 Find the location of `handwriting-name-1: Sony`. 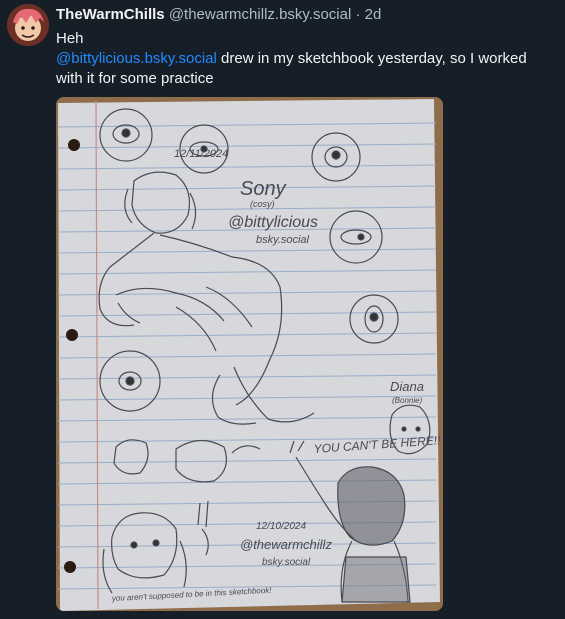

handwriting-name-1: Sony is located at coordinates (263, 189).